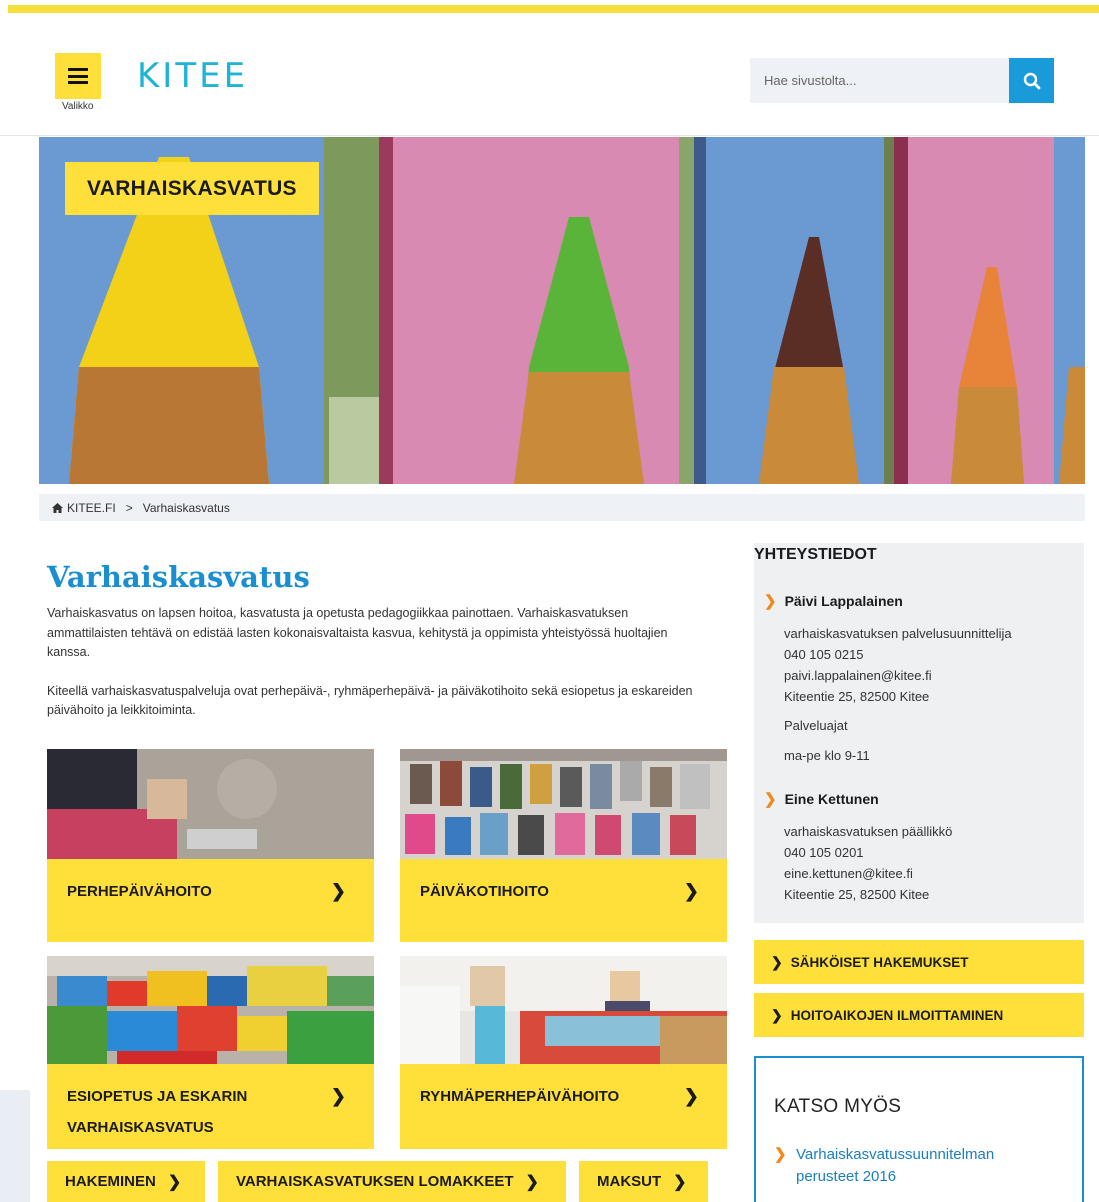  I want to click on service-hours: ma-pe klo 9-11, so click(827, 755).